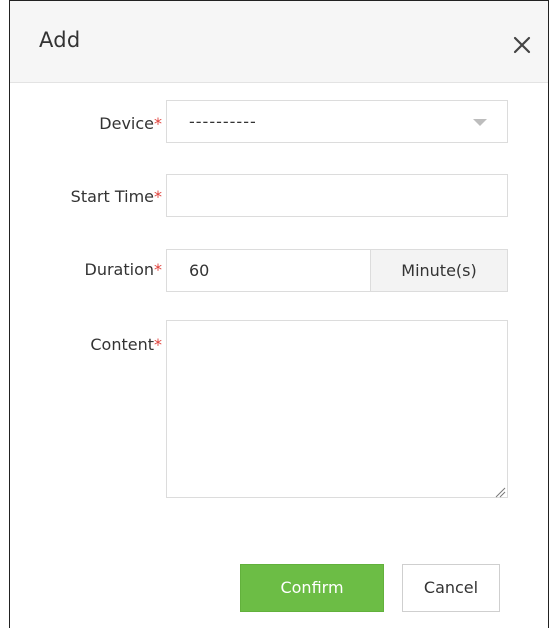 This screenshot has width=553, height=628. What do you see at coordinates (223, 121) in the screenshot?
I see `device-select-value: ----------` at bounding box center [223, 121].